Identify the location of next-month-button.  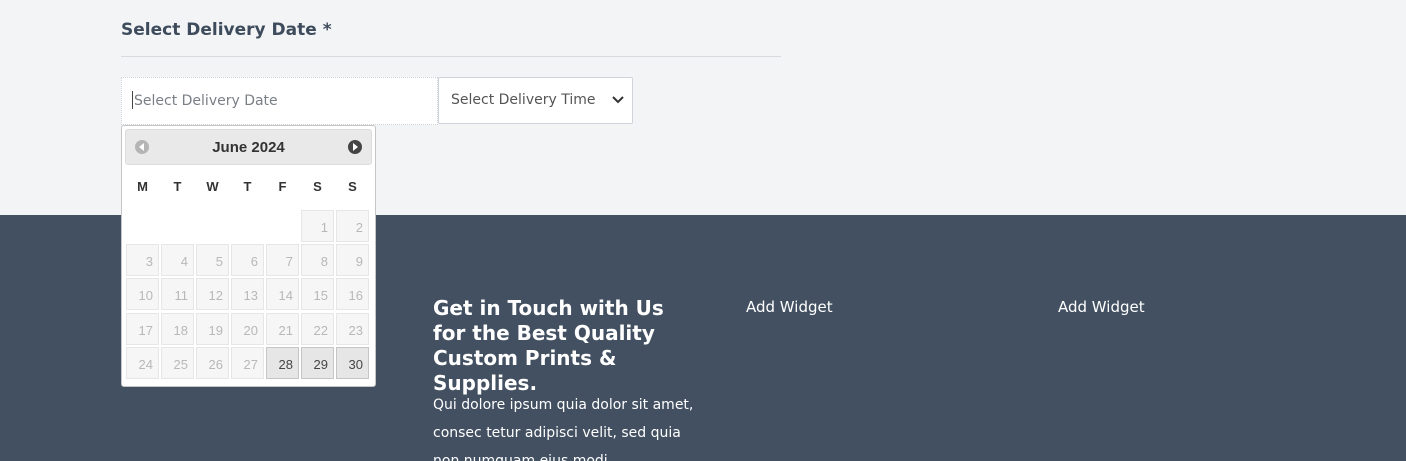
(355, 147).